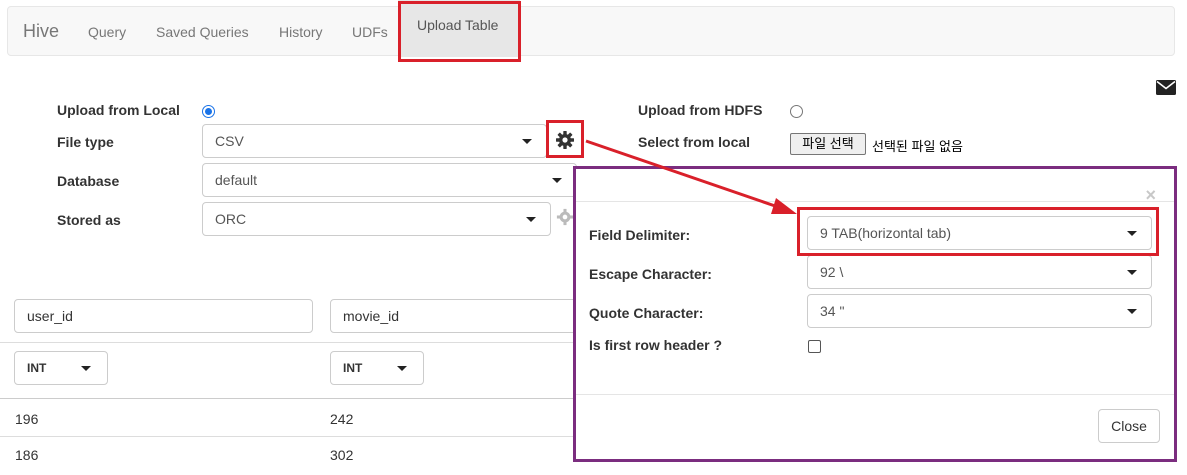 Image resolution: width=1187 pixels, height=475 pixels. Describe the element at coordinates (694, 142) in the screenshot. I see `select-local-label: Select from local` at that location.